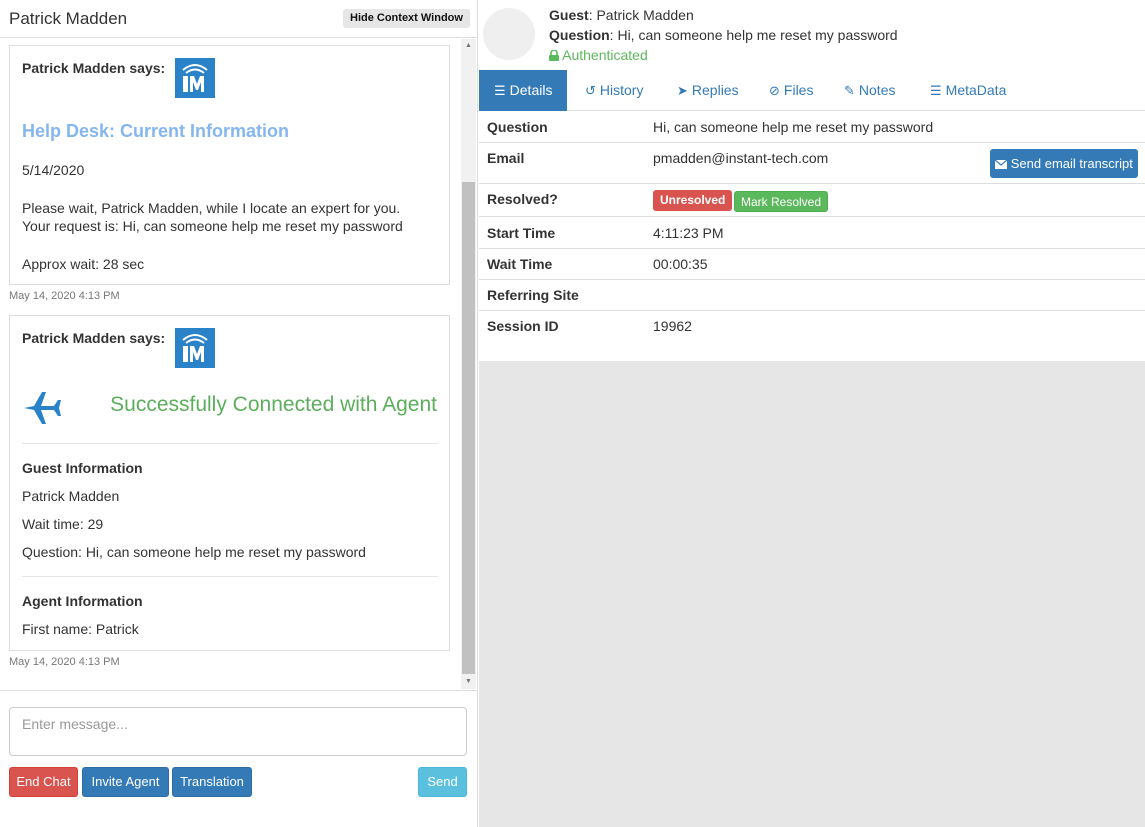  What do you see at coordinates (774, 90) in the screenshot?
I see `paperclip-icon: ⊘` at bounding box center [774, 90].